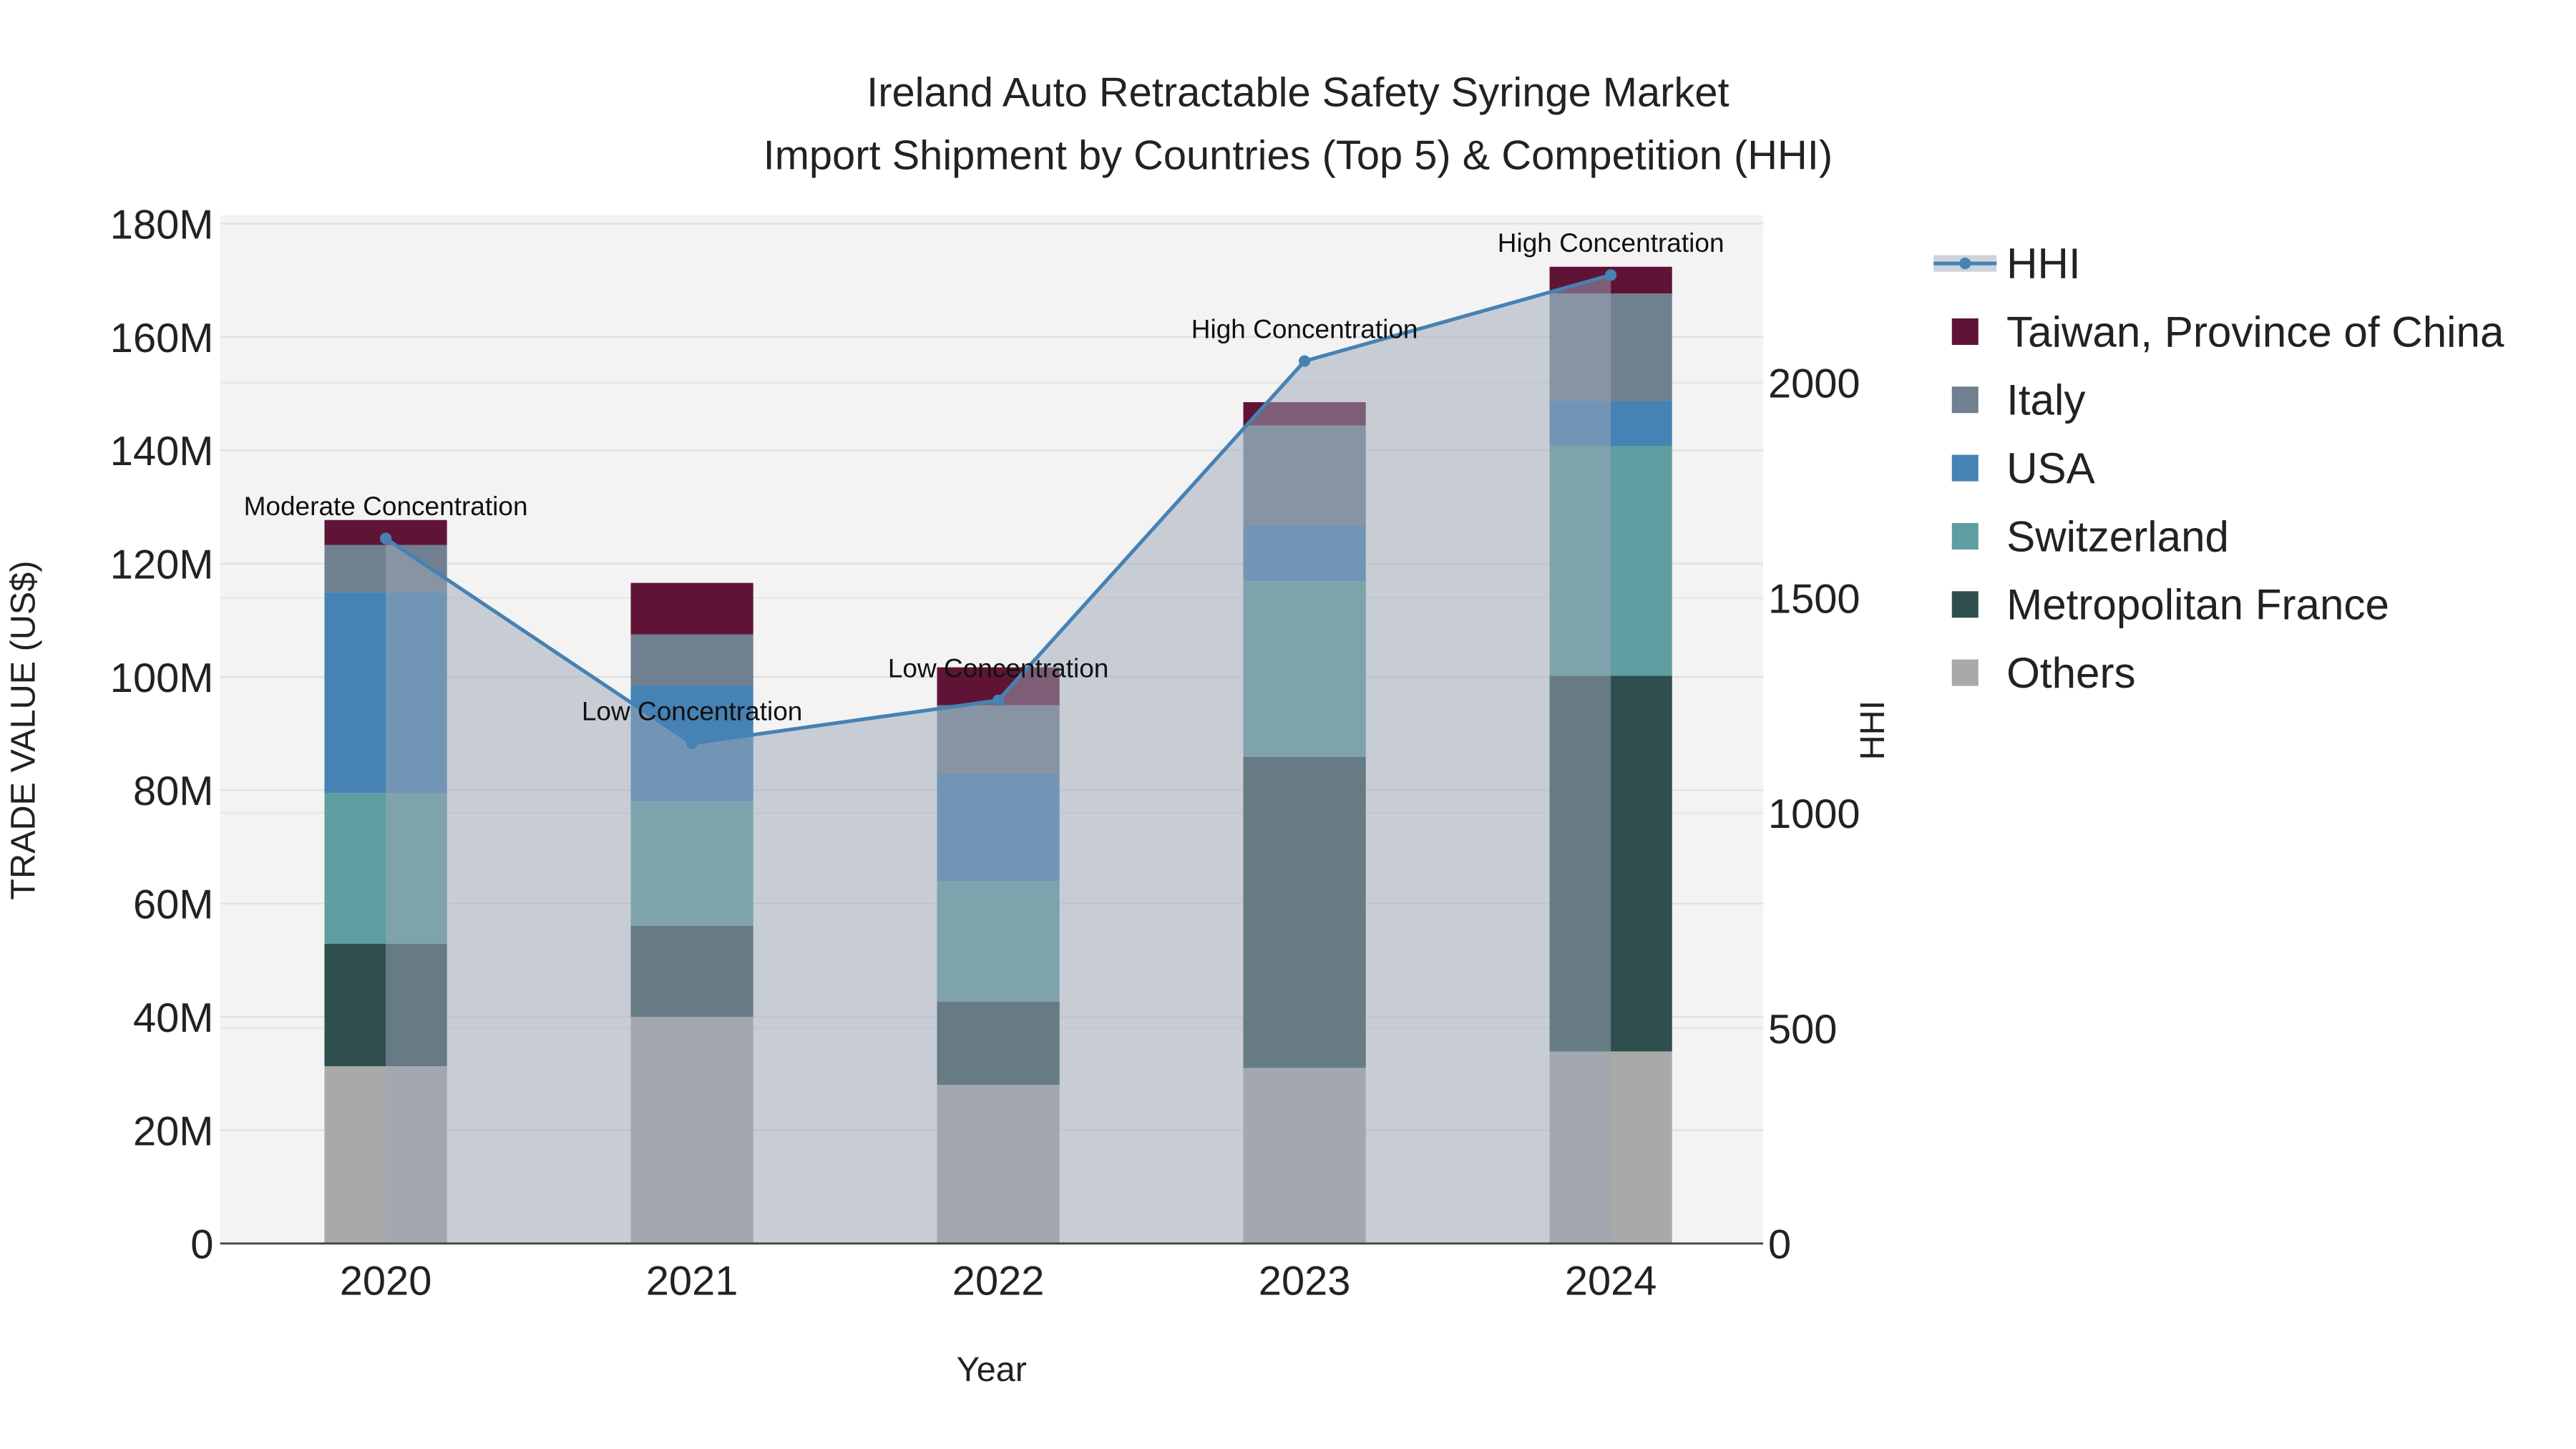 This screenshot has height=1449, width=2576. What do you see at coordinates (1965, 264) in the screenshot?
I see `legend-hhi-marker` at bounding box center [1965, 264].